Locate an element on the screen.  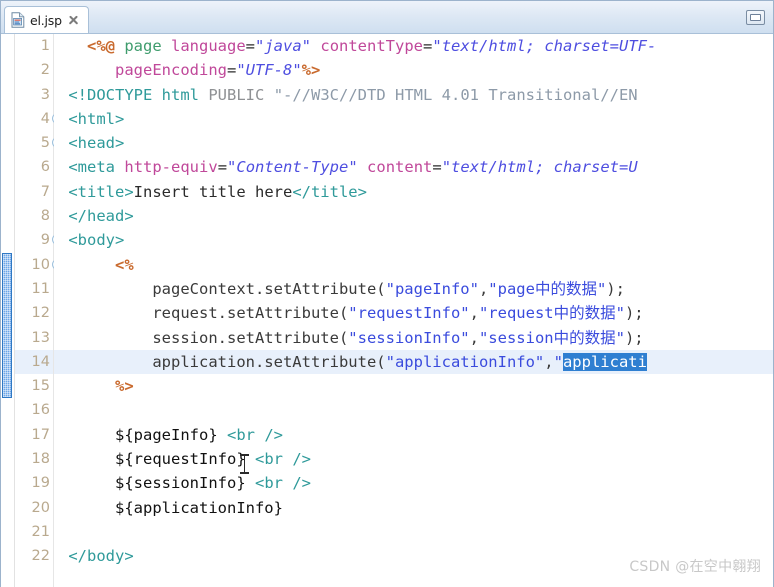
line-number: 5 is located at coordinates (39, 143).